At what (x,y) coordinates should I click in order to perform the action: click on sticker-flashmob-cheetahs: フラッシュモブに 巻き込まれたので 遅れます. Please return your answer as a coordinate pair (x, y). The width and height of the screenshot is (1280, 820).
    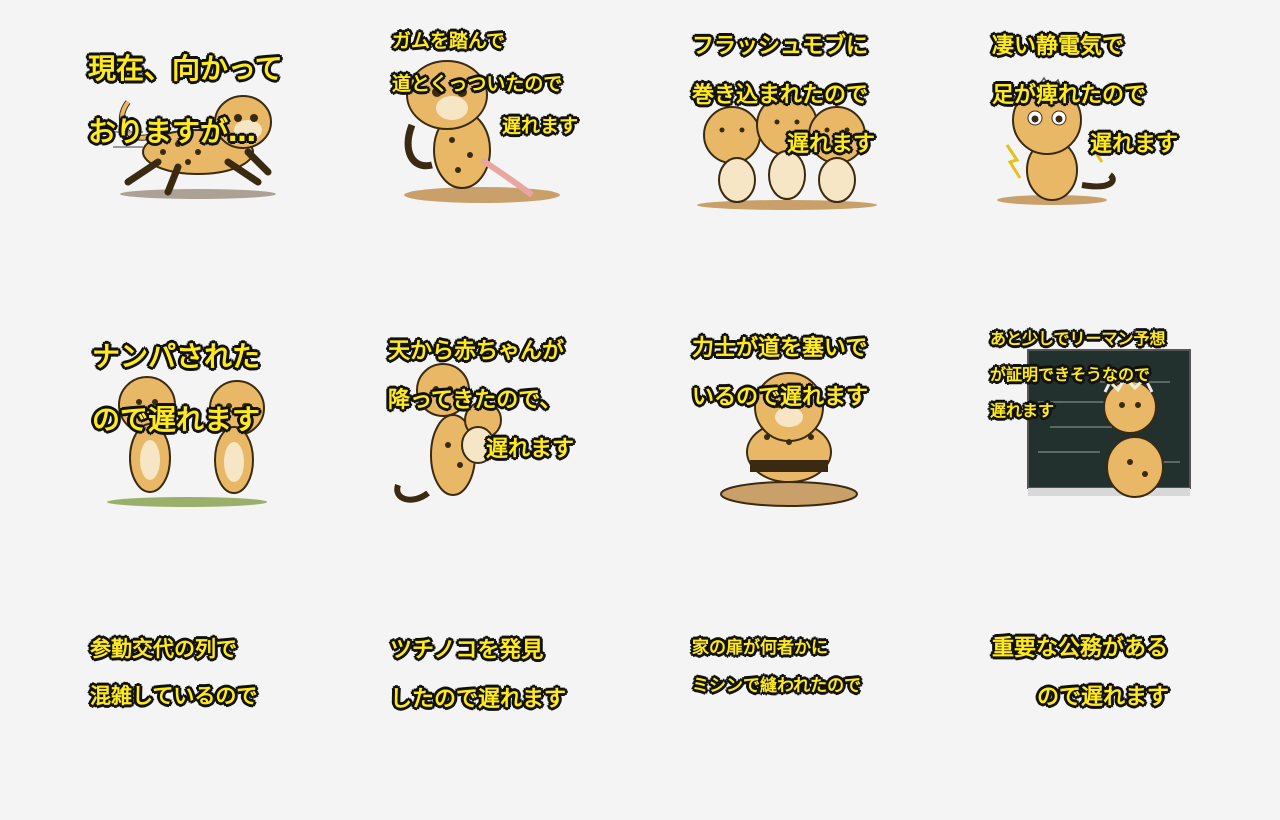
    Looking at the image, I should click on (802, 110).